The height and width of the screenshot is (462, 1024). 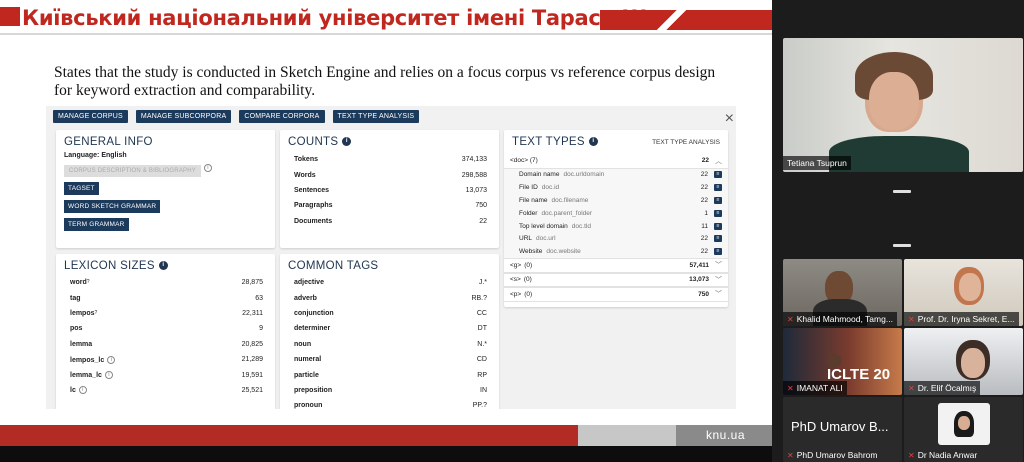 What do you see at coordinates (132, 171) in the screenshot?
I see `corpus-description-button: CORPUS DESCRIPTION & BIBLIOGRAPHY` at bounding box center [132, 171].